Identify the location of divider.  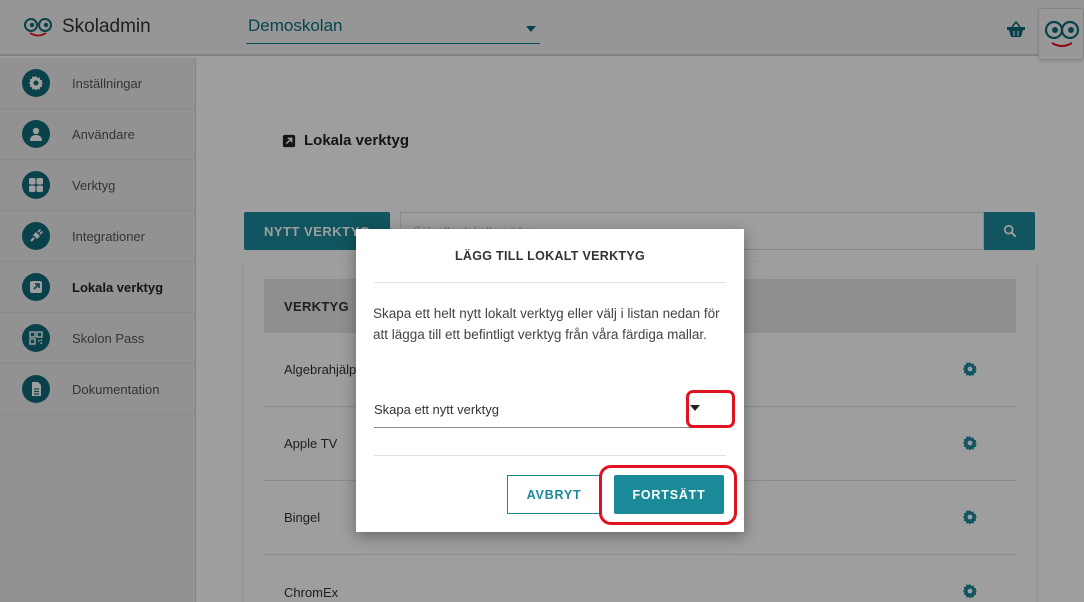
(550, 455).